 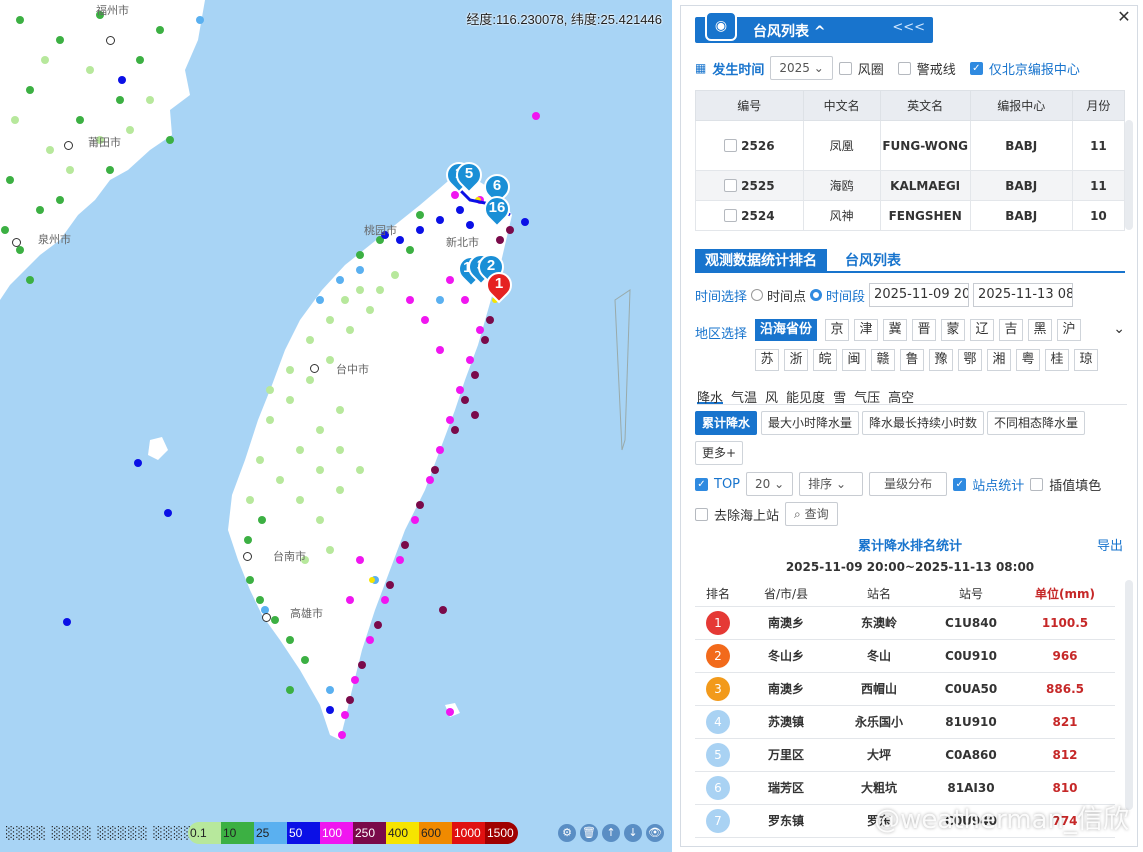 What do you see at coordinates (901, 396) in the screenshot?
I see `element-tab: 高空` at bounding box center [901, 396].